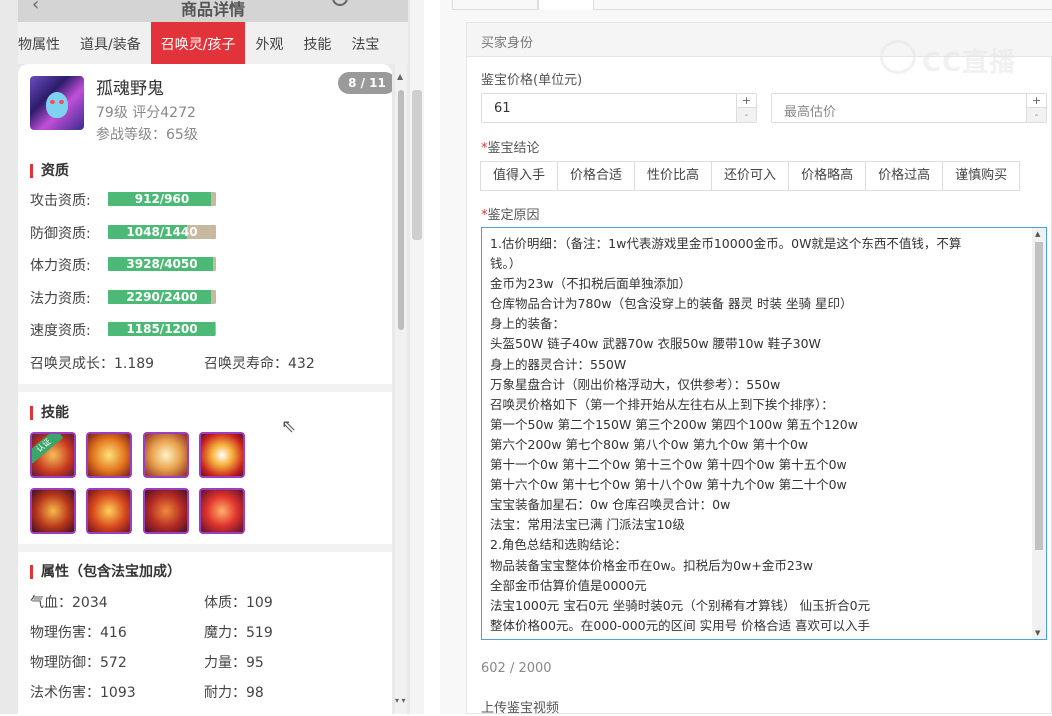  What do you see at coordinates (532, 80) in the screenshot?
I see `price-label: 鉴宝价格(单位元)` at bounding box center [532, 80].